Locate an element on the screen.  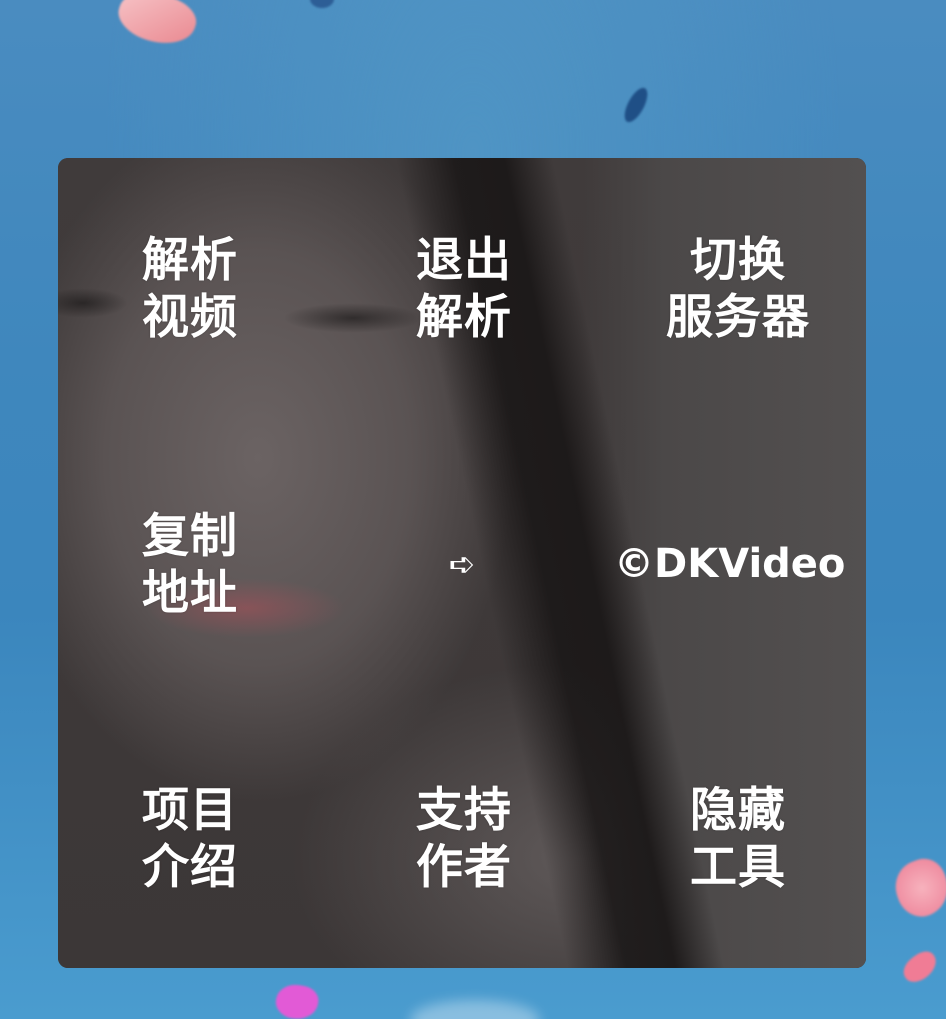
switch-server-label-line1: 切换 is located at coordinates (738, 260).